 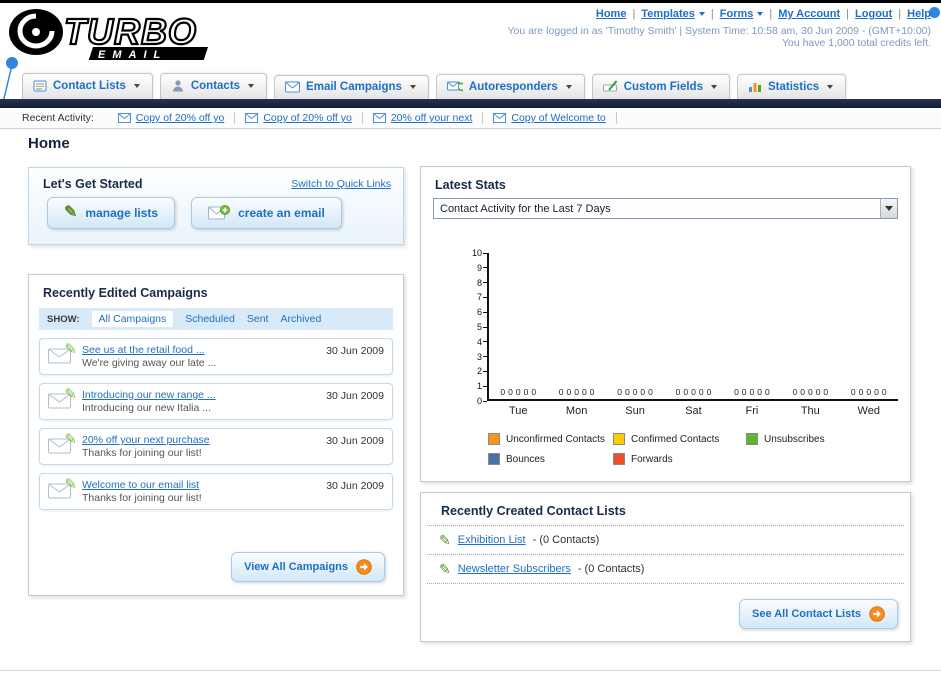 I want to click on legend-item: Forwards, so click(x=679, y=459).